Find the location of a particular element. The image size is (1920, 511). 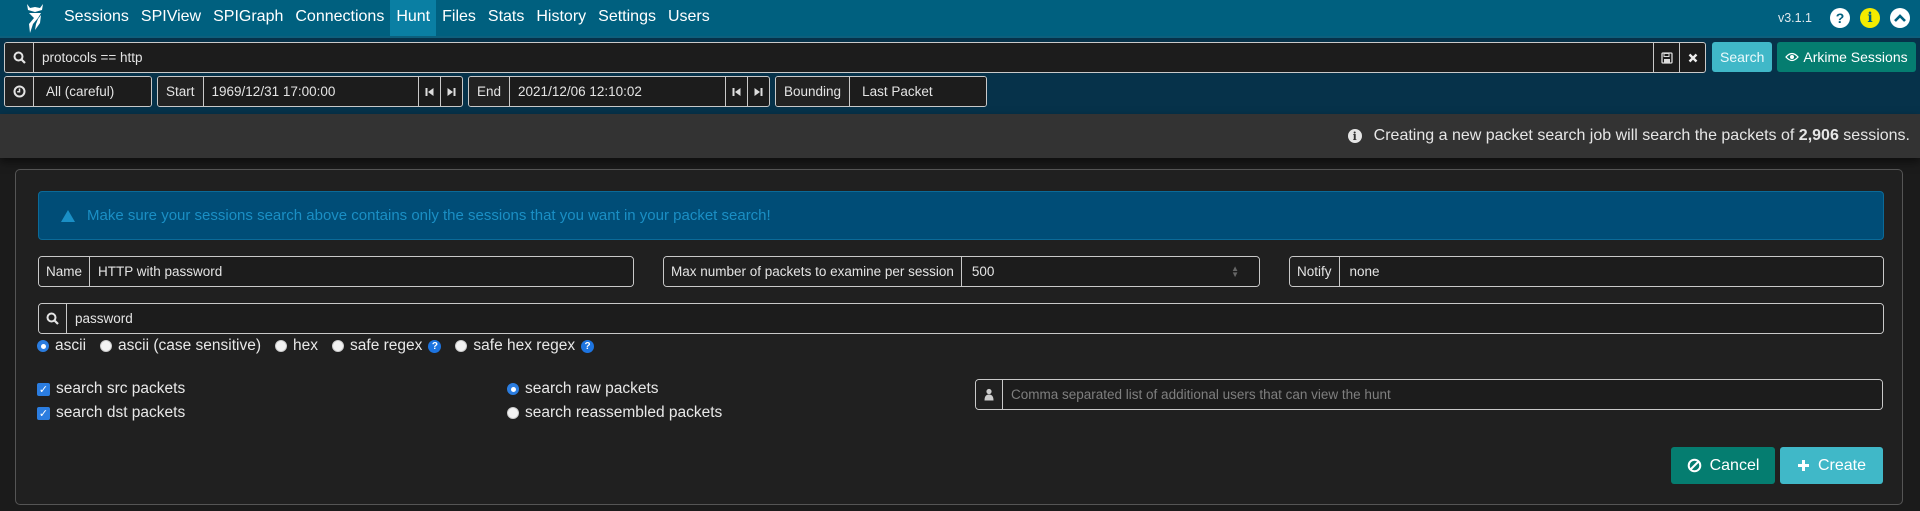

save-expression-button is located at coordinates (1666, 57).